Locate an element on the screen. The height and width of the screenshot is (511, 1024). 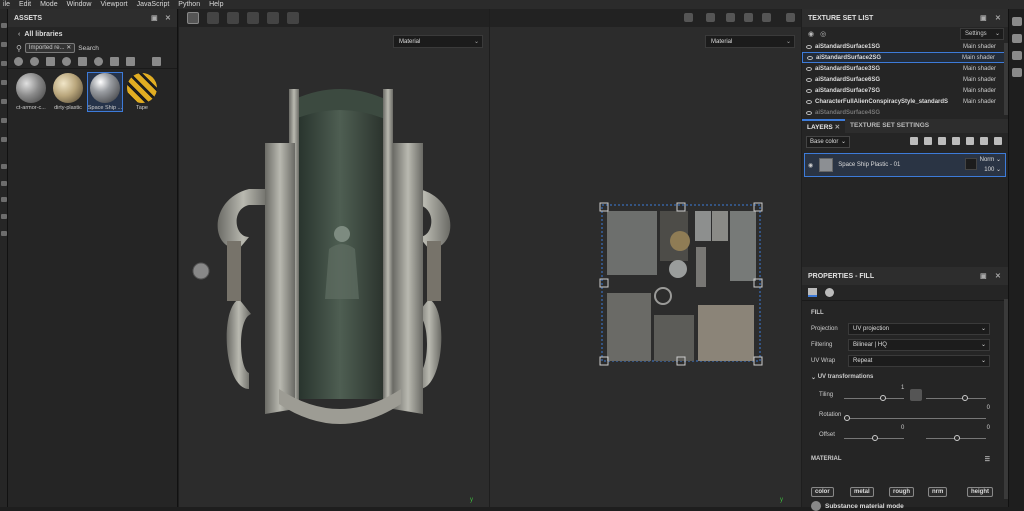
add-layer-icon is located at coordinates (970, 141).